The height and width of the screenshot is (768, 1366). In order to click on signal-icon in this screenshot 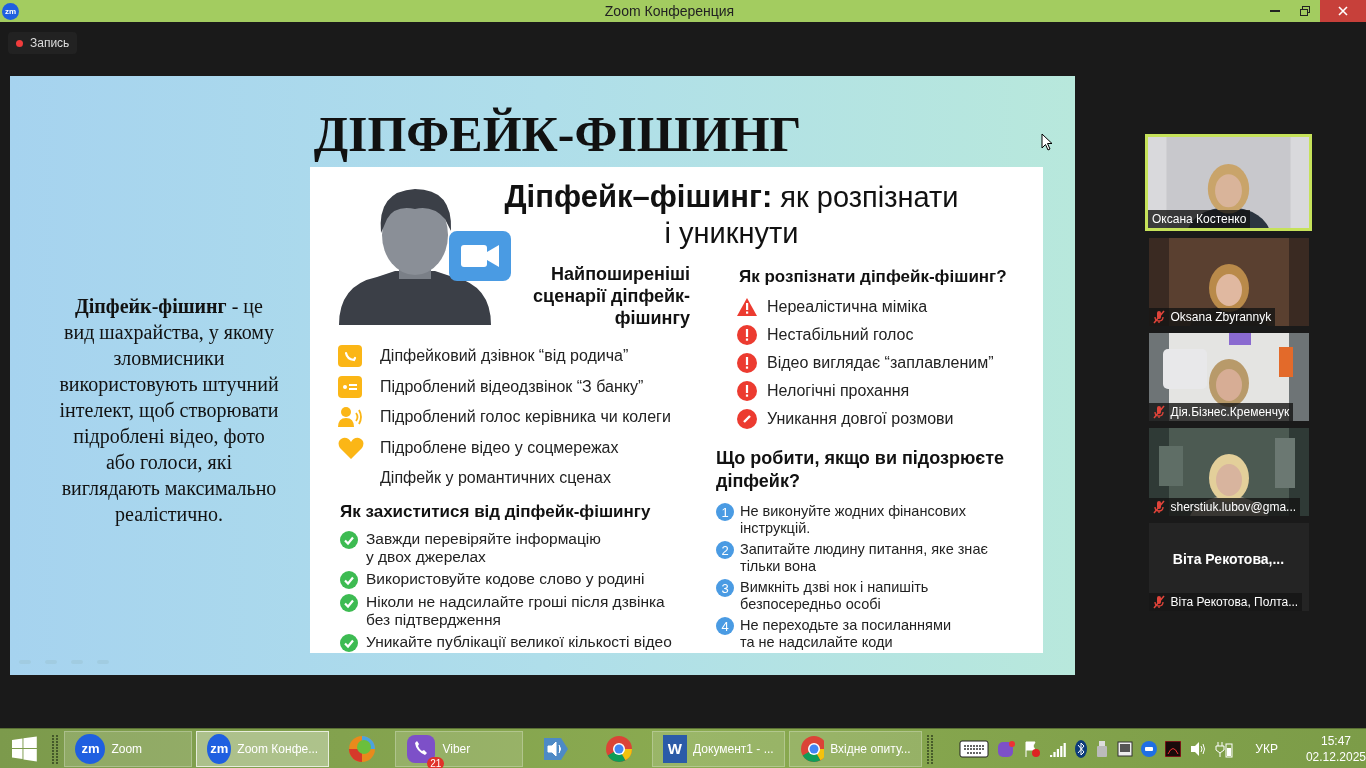, I will do `click(1058, 748)`.